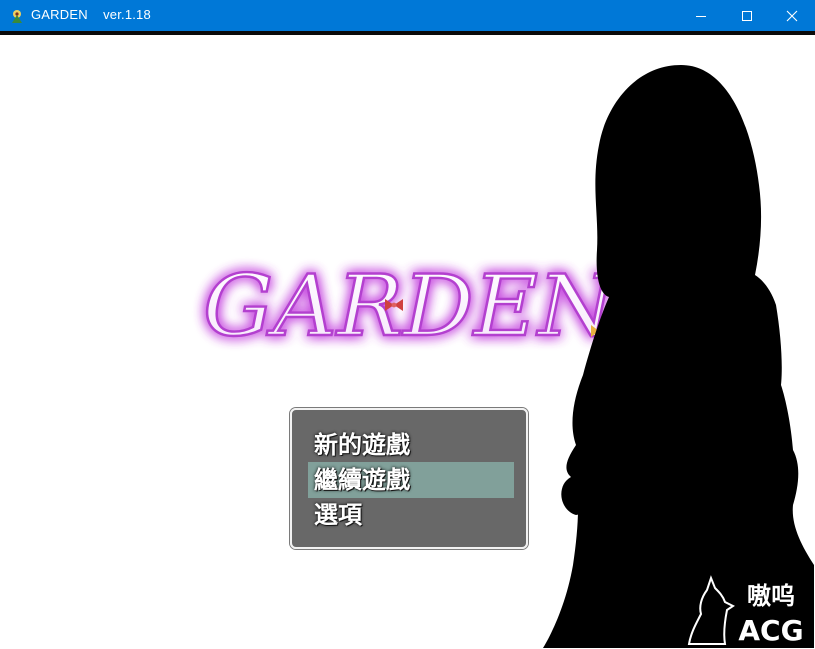  What do you see at coordinates (711, 610) in the screenshot?
I see `wolf-howling-icon` at bounding box center [711, 610].